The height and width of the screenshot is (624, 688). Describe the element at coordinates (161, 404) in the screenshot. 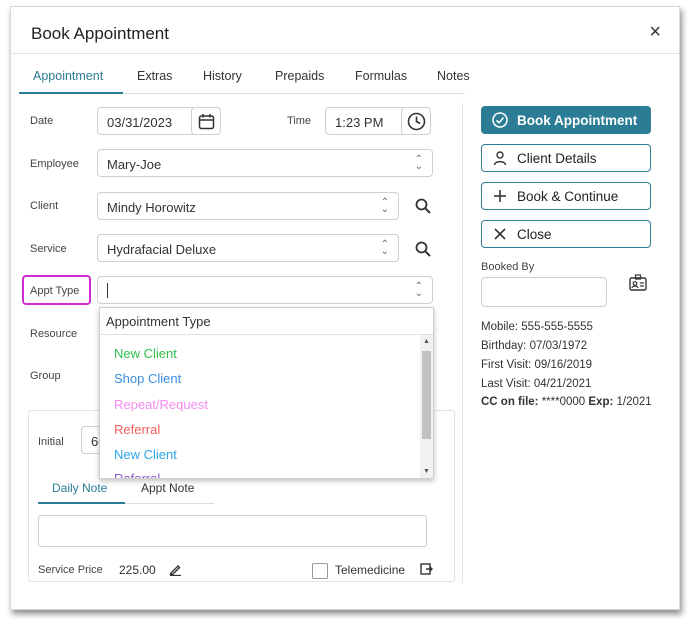

I see `dropdown-option: Repeat/Request` at that location.